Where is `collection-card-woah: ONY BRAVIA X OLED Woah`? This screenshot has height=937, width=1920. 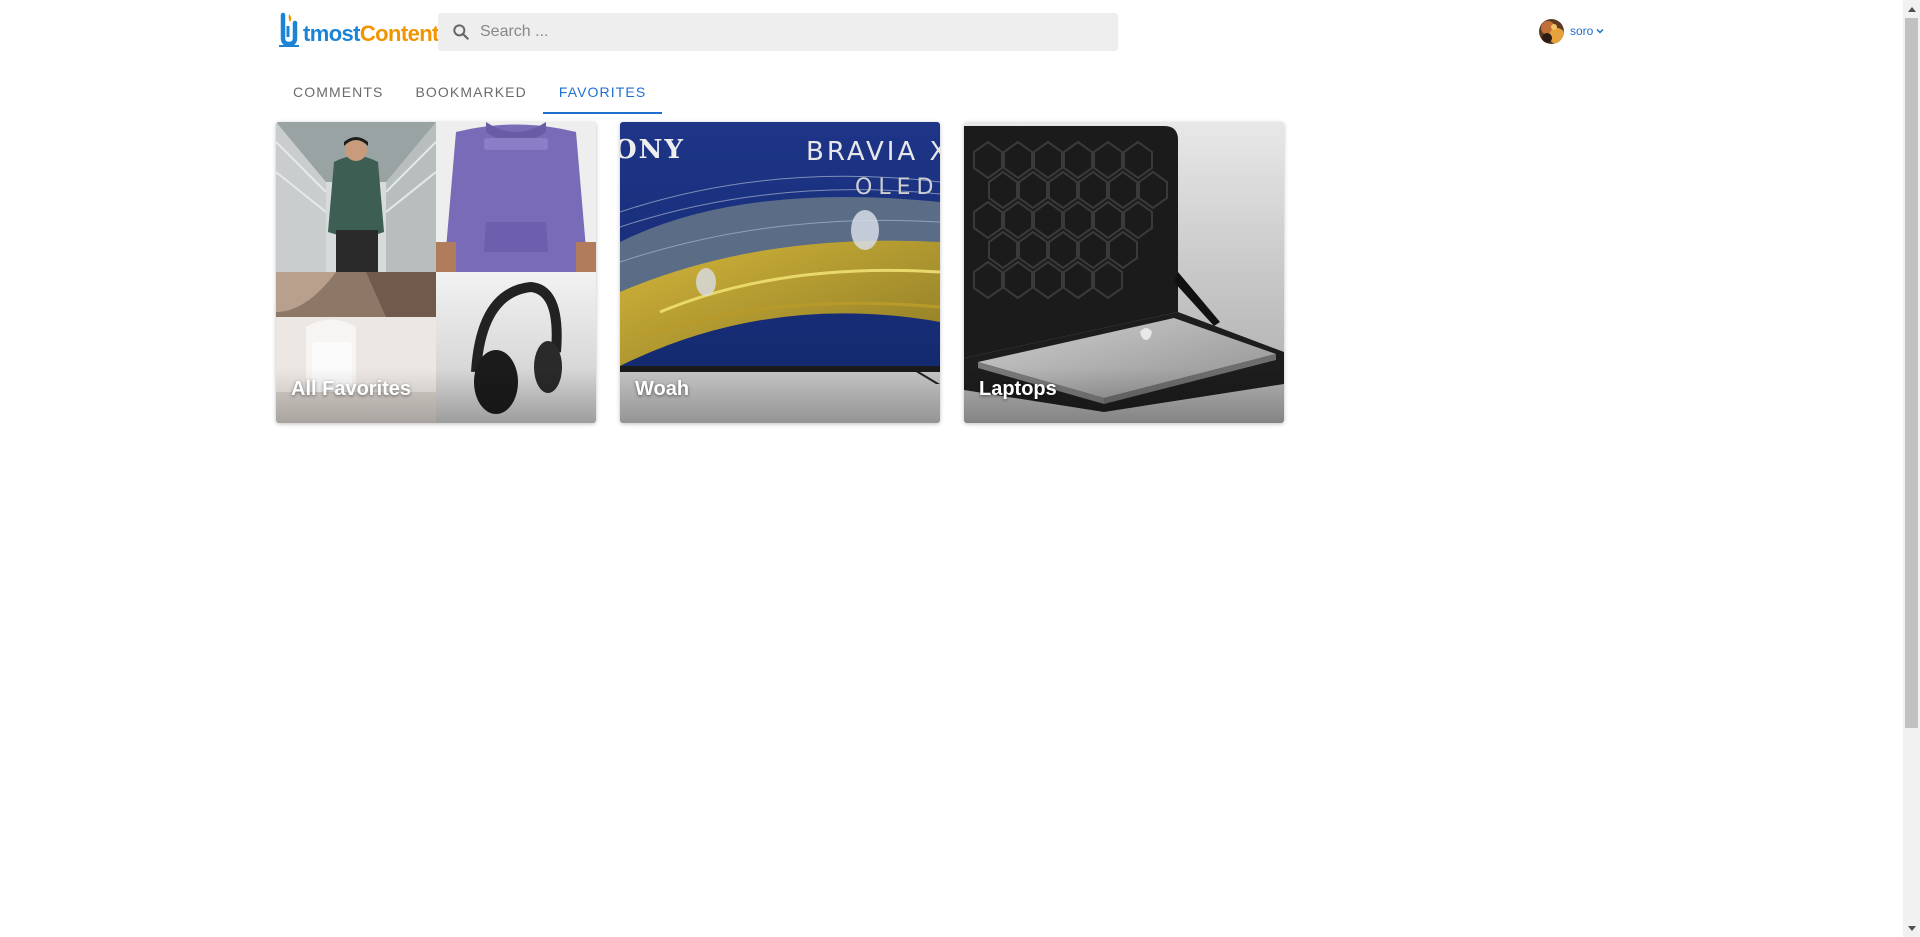 collection-card-woah: ONY BRAVIA X OLED Woah is located at coordinates (780, 272).